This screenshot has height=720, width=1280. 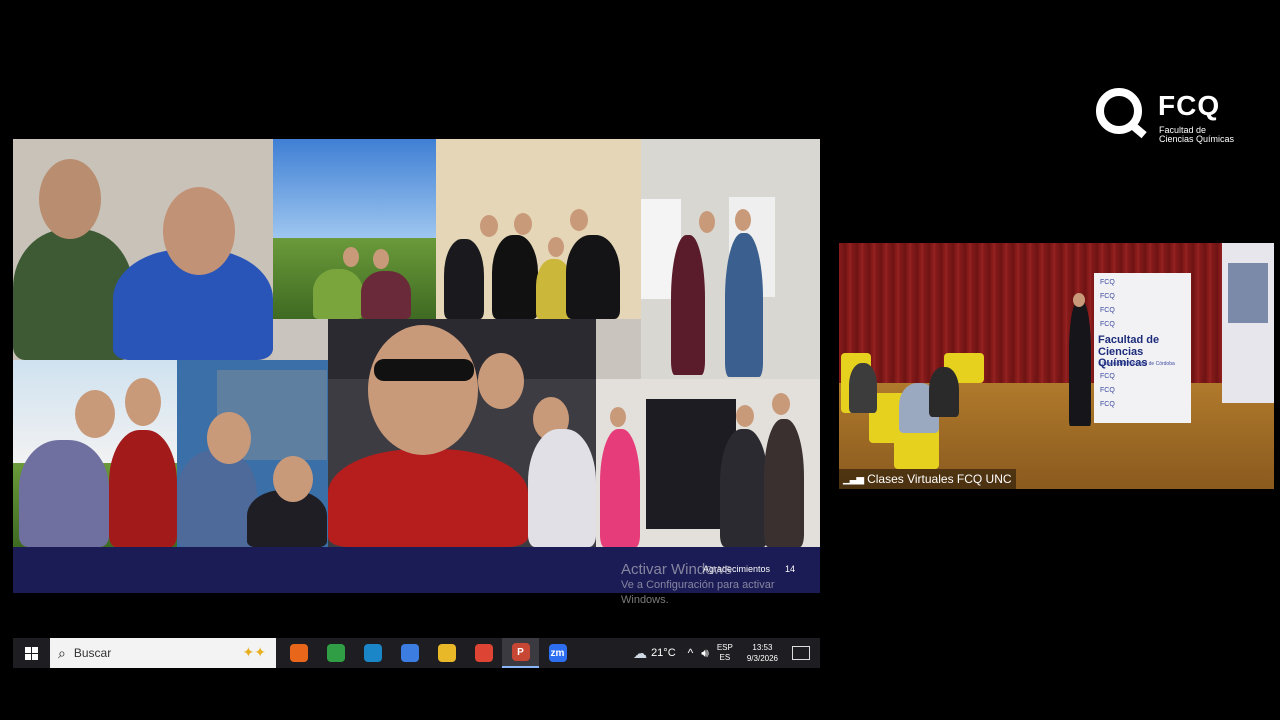 I want to click on signal-bars-icon: ▁▃▅, so click(x=853, y=479).